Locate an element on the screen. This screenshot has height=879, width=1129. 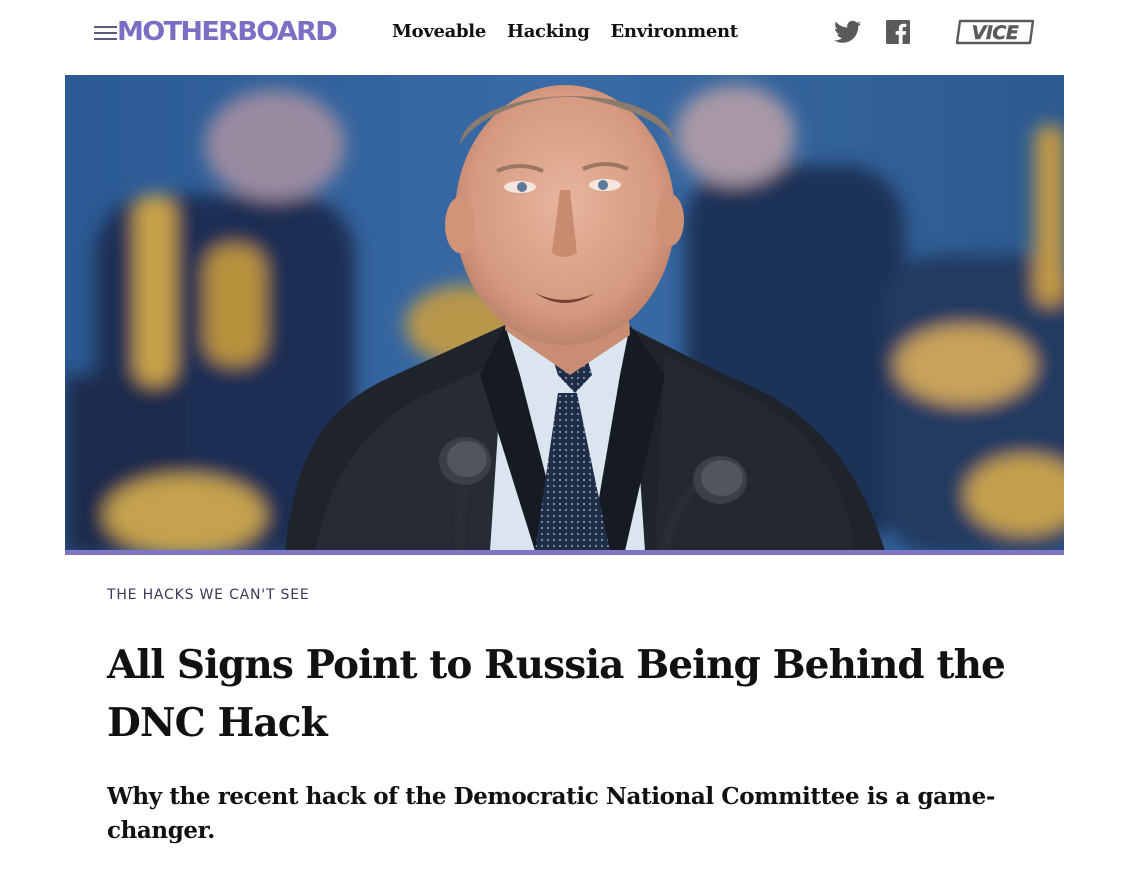
motherboard-logo: MOTHERBOARD is located at coordinates (227, 32).